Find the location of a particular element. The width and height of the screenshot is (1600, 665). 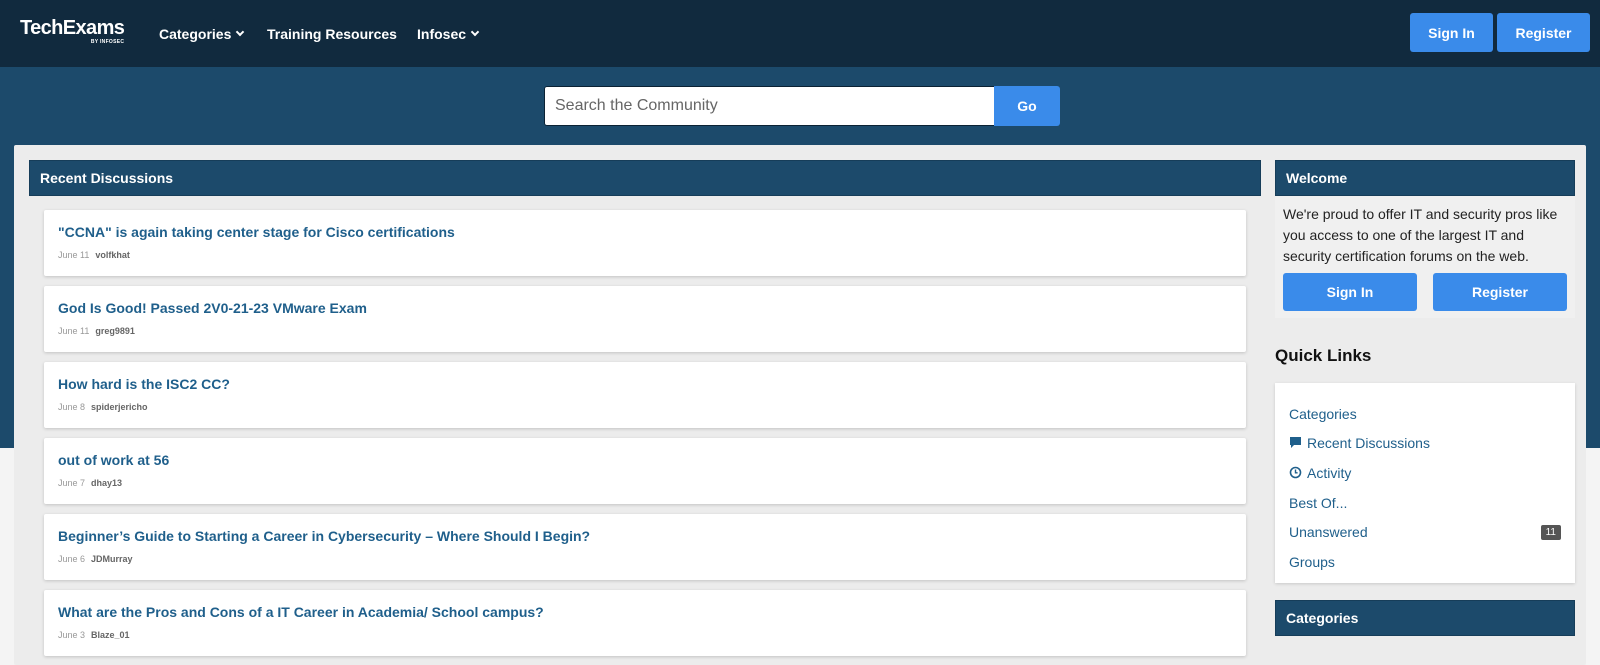

discussion-date: June 3 is located at coordinates (72, 635).